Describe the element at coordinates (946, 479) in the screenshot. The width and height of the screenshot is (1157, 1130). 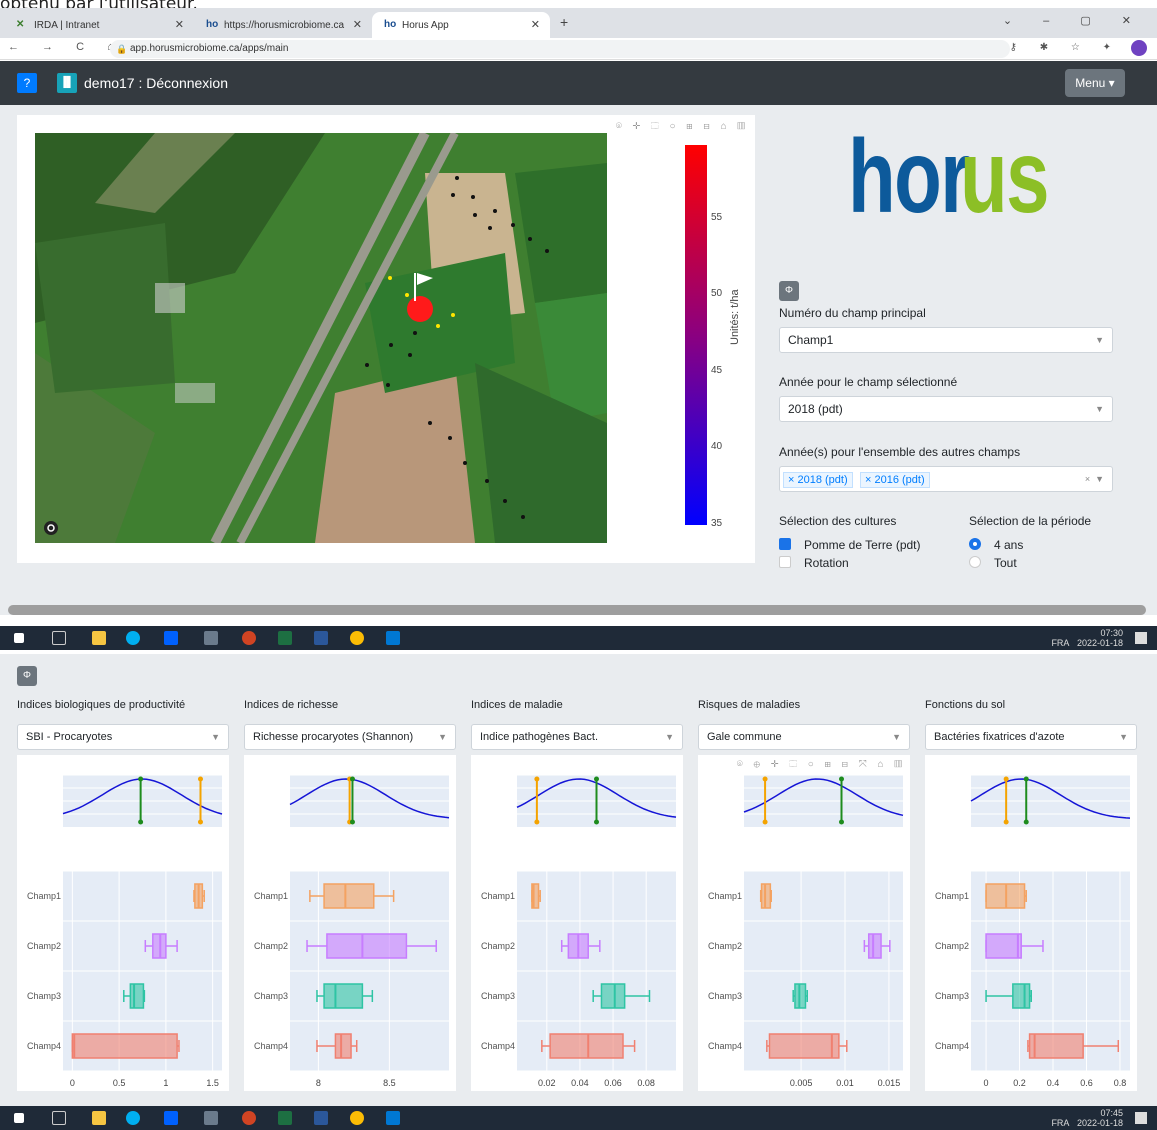
I see `years-multiselect: × 2018 (pdt) × 2016 (pdt) × ▼` at that location.